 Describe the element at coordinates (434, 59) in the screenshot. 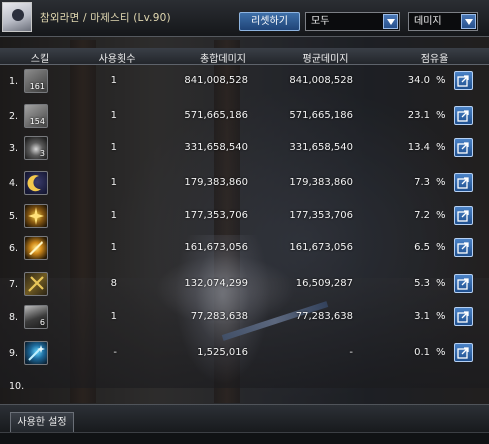

I see `column-header-share: 점유율` at that location.